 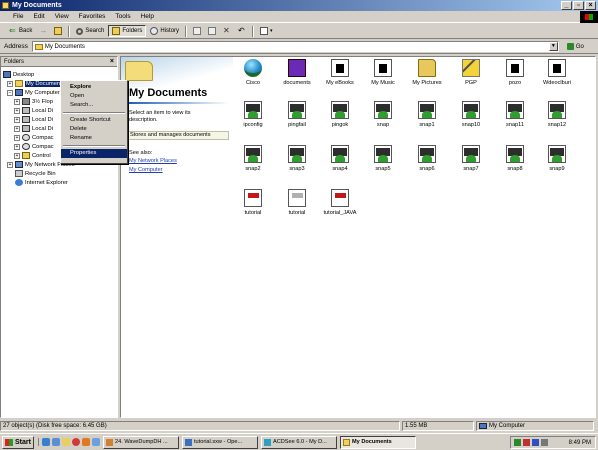 What do you see at coordinates (41, 182) in the screenshot?
I see `tree-item-internet-explorer: Internet Explorer` at bounding box center [41, 182].